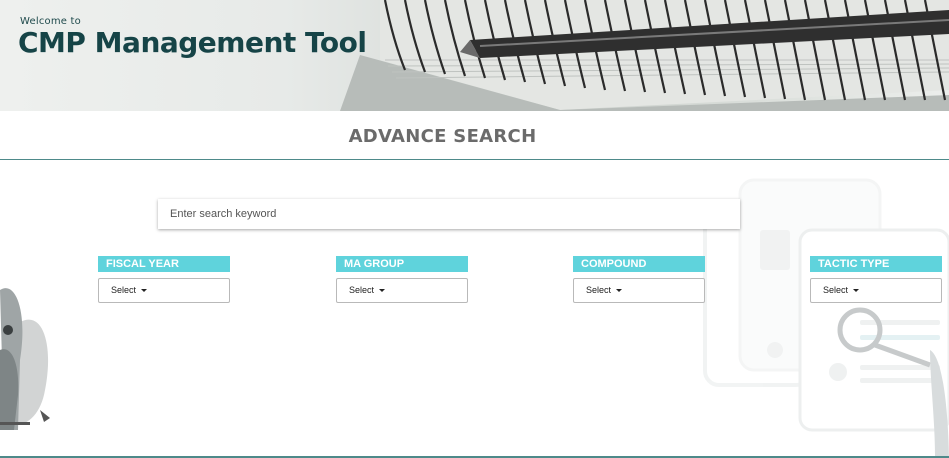 This screenshot has height=458, width=949. I want to click on filter-tactic-type: TACTIC TYPE Select, so click(876, 279).